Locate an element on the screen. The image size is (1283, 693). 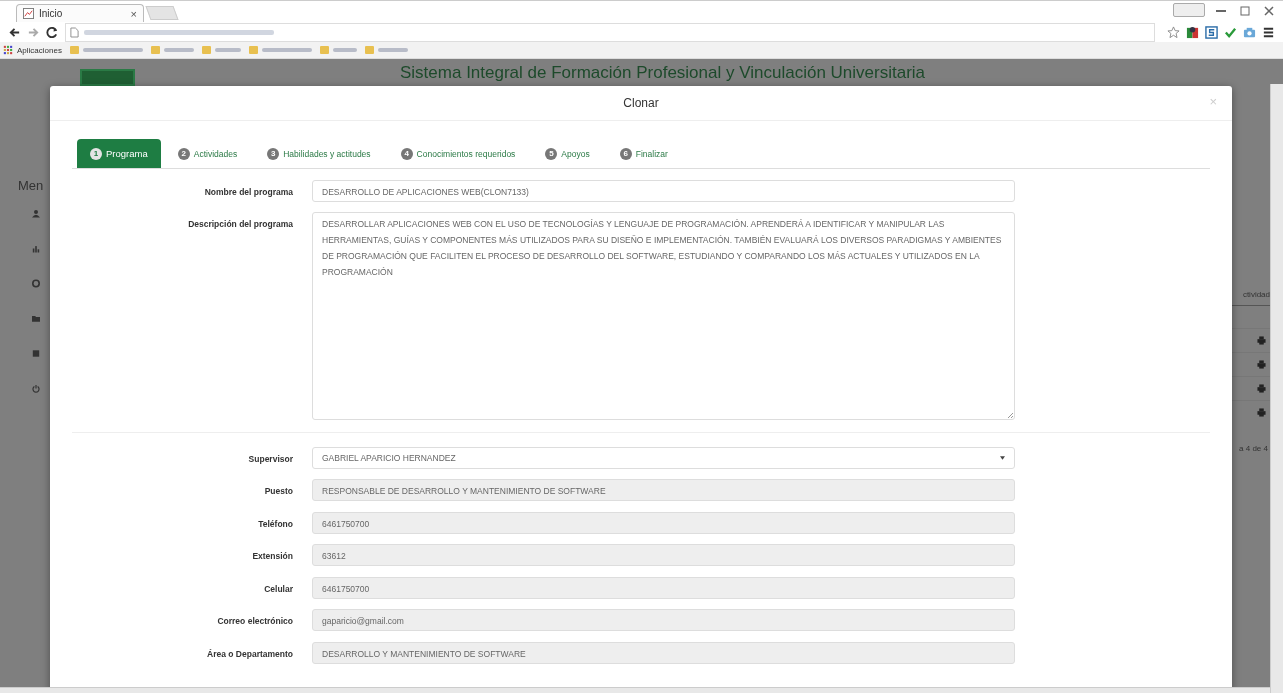
resize-grip-icon is located at coordinates (1010, 415).